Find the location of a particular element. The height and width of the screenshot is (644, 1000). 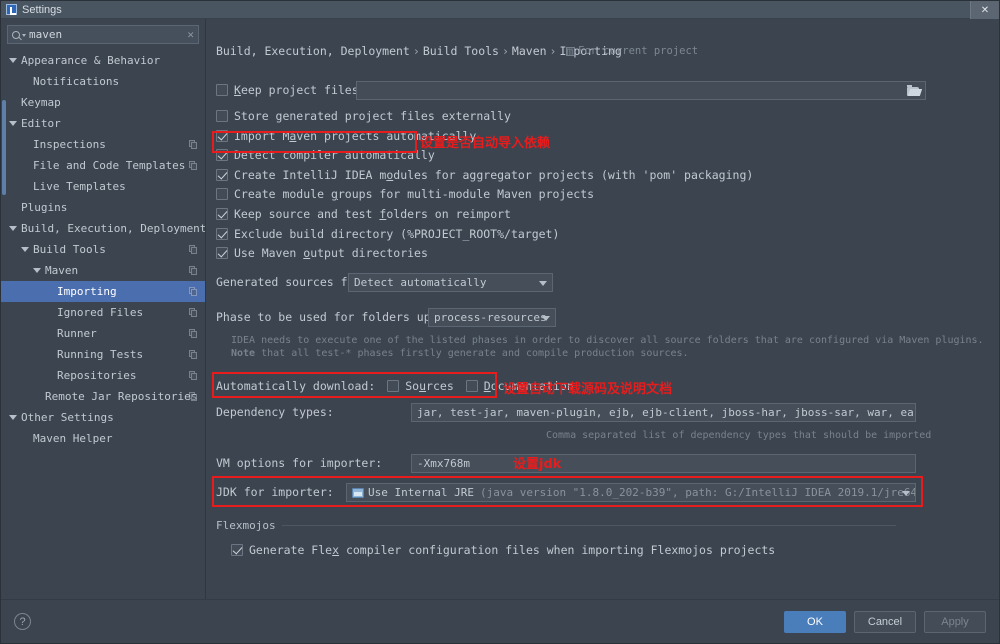

checkbox-create-module-groups-for-multi-module-maven-pr is located at coordinates (222, 194).